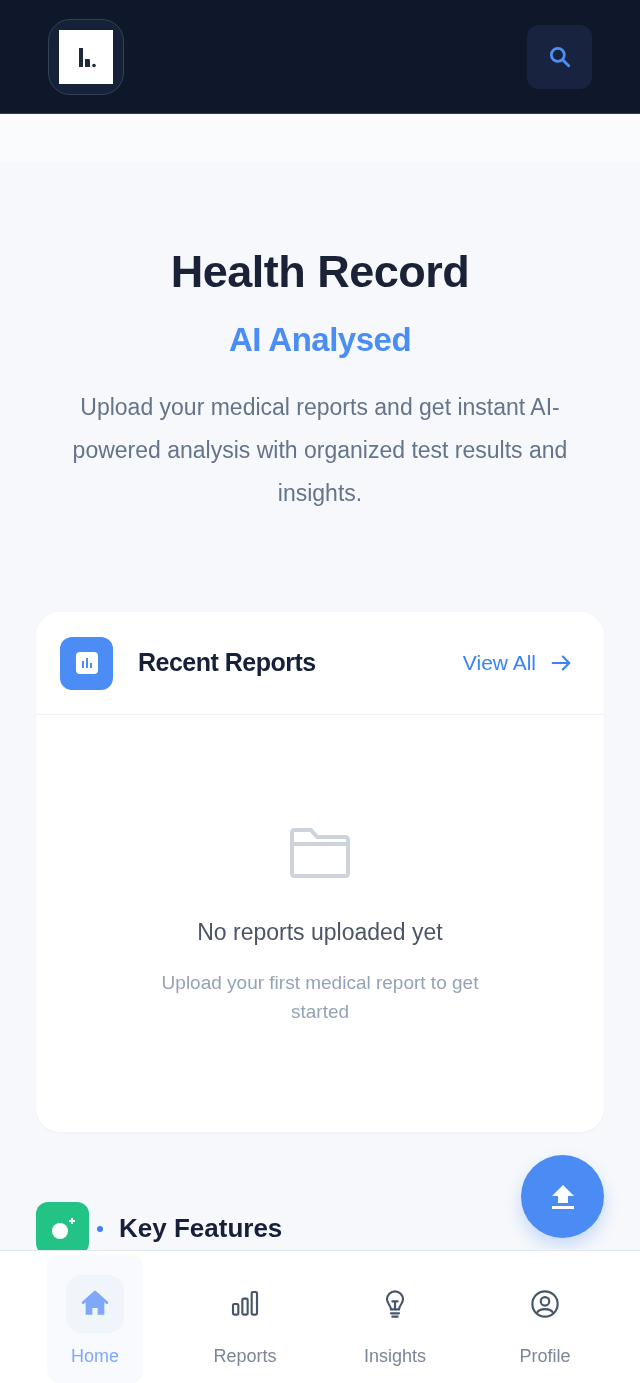 The height and width of the screenshot is (1383, 640). What do you see at coordinates (201, 1228) in the screenshot?
I see `section-title: Key Features` at bounding box center [201, 1228].